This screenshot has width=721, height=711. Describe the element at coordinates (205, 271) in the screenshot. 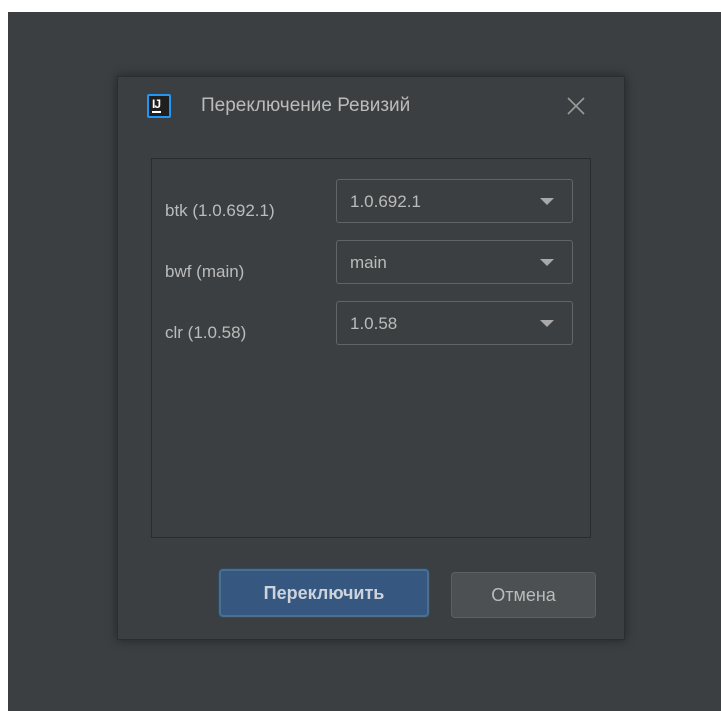

I see `row-label-bwf: bwf (main)` at that location.